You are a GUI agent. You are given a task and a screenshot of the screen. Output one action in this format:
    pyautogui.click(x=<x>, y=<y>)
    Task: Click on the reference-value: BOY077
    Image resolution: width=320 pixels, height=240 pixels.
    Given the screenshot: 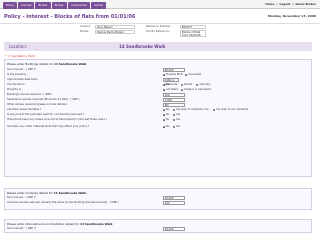 What is the action you would take?
    pyautogui.click(x=193, y=26)
    